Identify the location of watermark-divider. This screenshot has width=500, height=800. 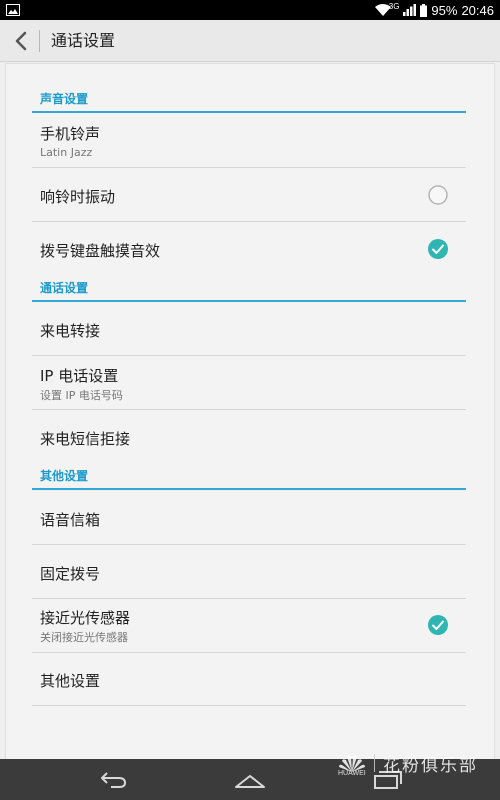
(374, 763).